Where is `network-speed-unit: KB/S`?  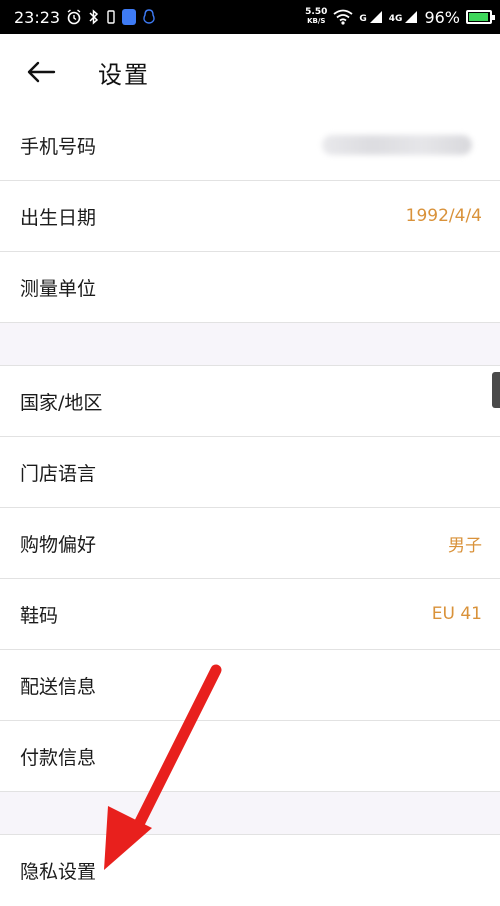
network-speed-unit: KB/S is located at coordinates (316, 21).